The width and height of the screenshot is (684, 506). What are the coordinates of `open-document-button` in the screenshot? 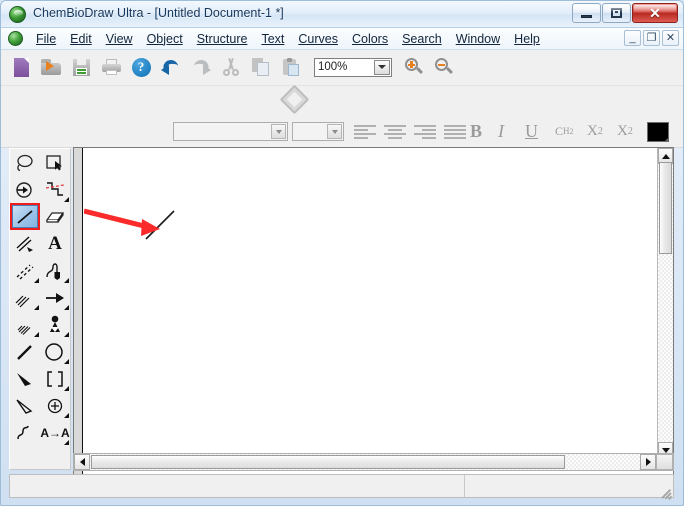 It's located at (51, 67).